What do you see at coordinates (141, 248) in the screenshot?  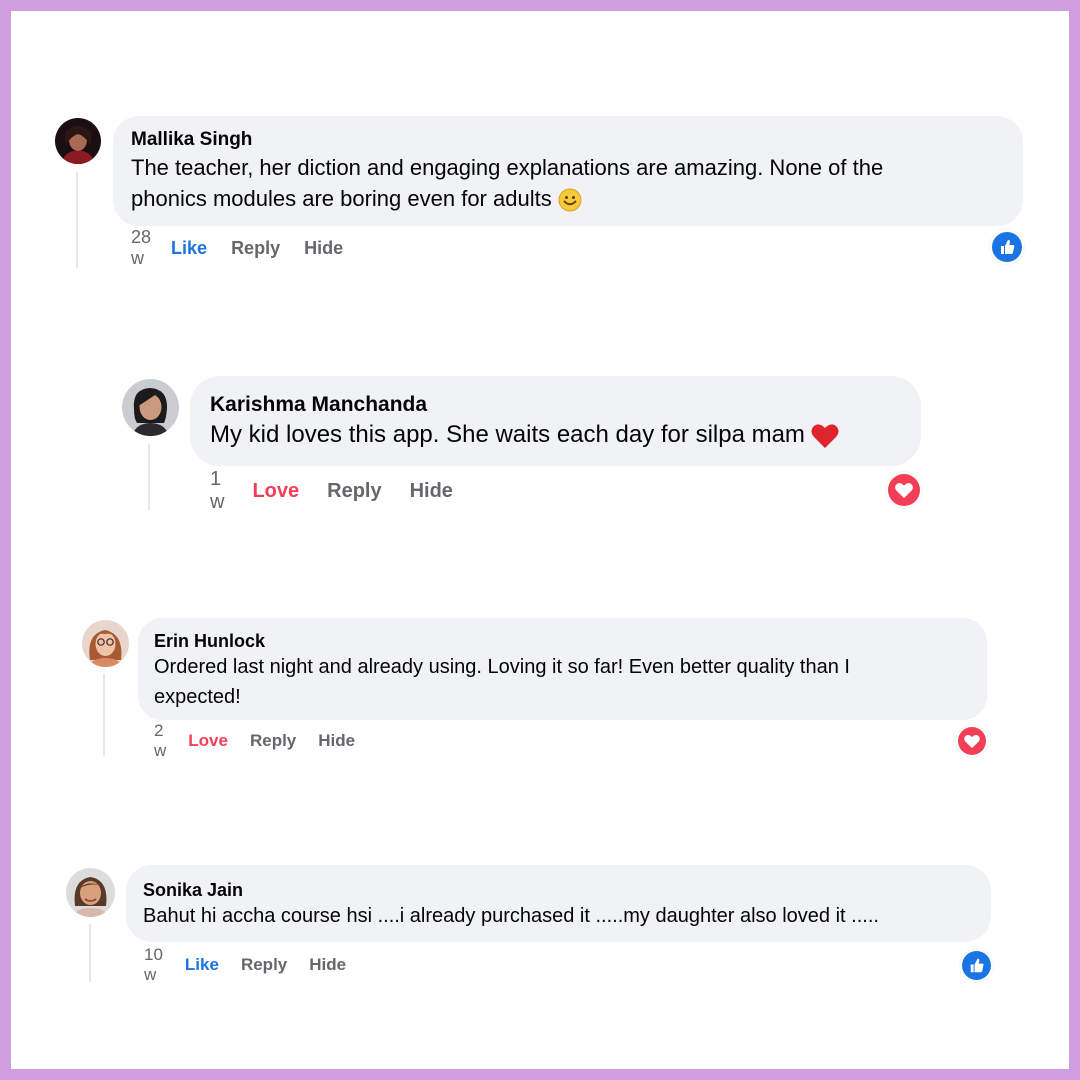 I see `comment-timestamp: 28 w` at bounding box center [141, 248].